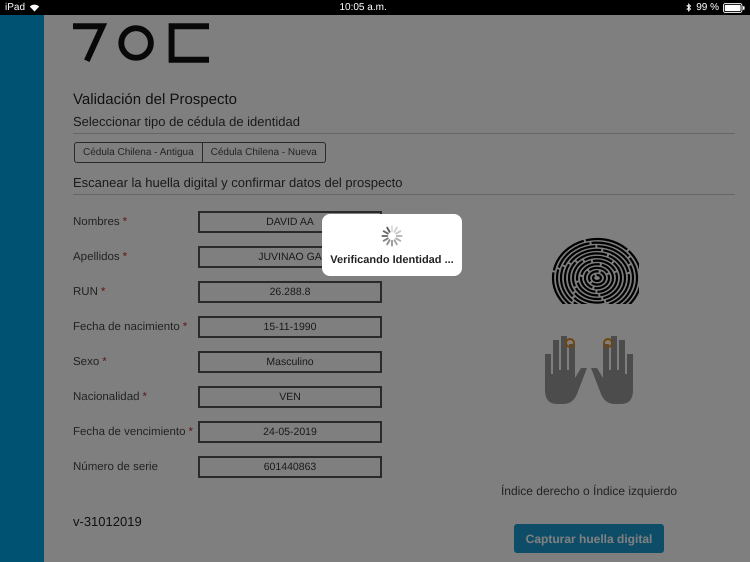  I want to click on segment-option: Cédula Chilena - Nueva, so click(264, 152).